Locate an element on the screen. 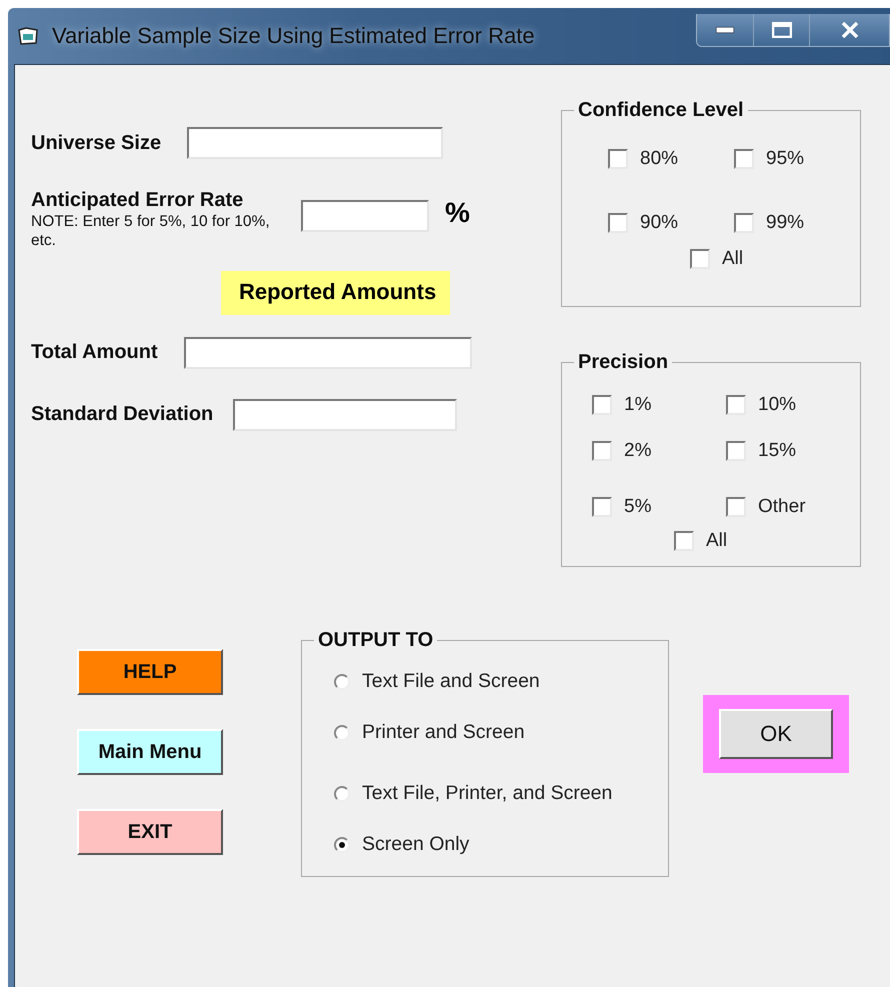 The height and width of the screenshot is (987, 890). maximize-button is located at coordinates (781, 30).